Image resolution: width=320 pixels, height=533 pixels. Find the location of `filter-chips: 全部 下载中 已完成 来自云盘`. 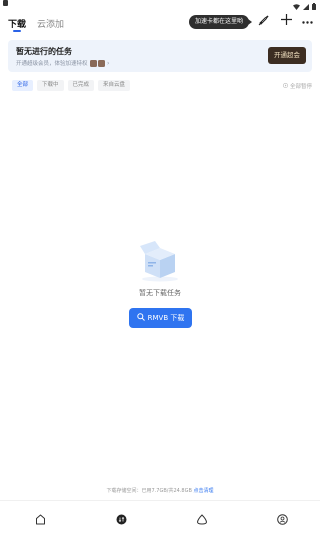

filter-chips: 全部 下载中 已完成 来自云盘 is located at coordinates (71, 85).